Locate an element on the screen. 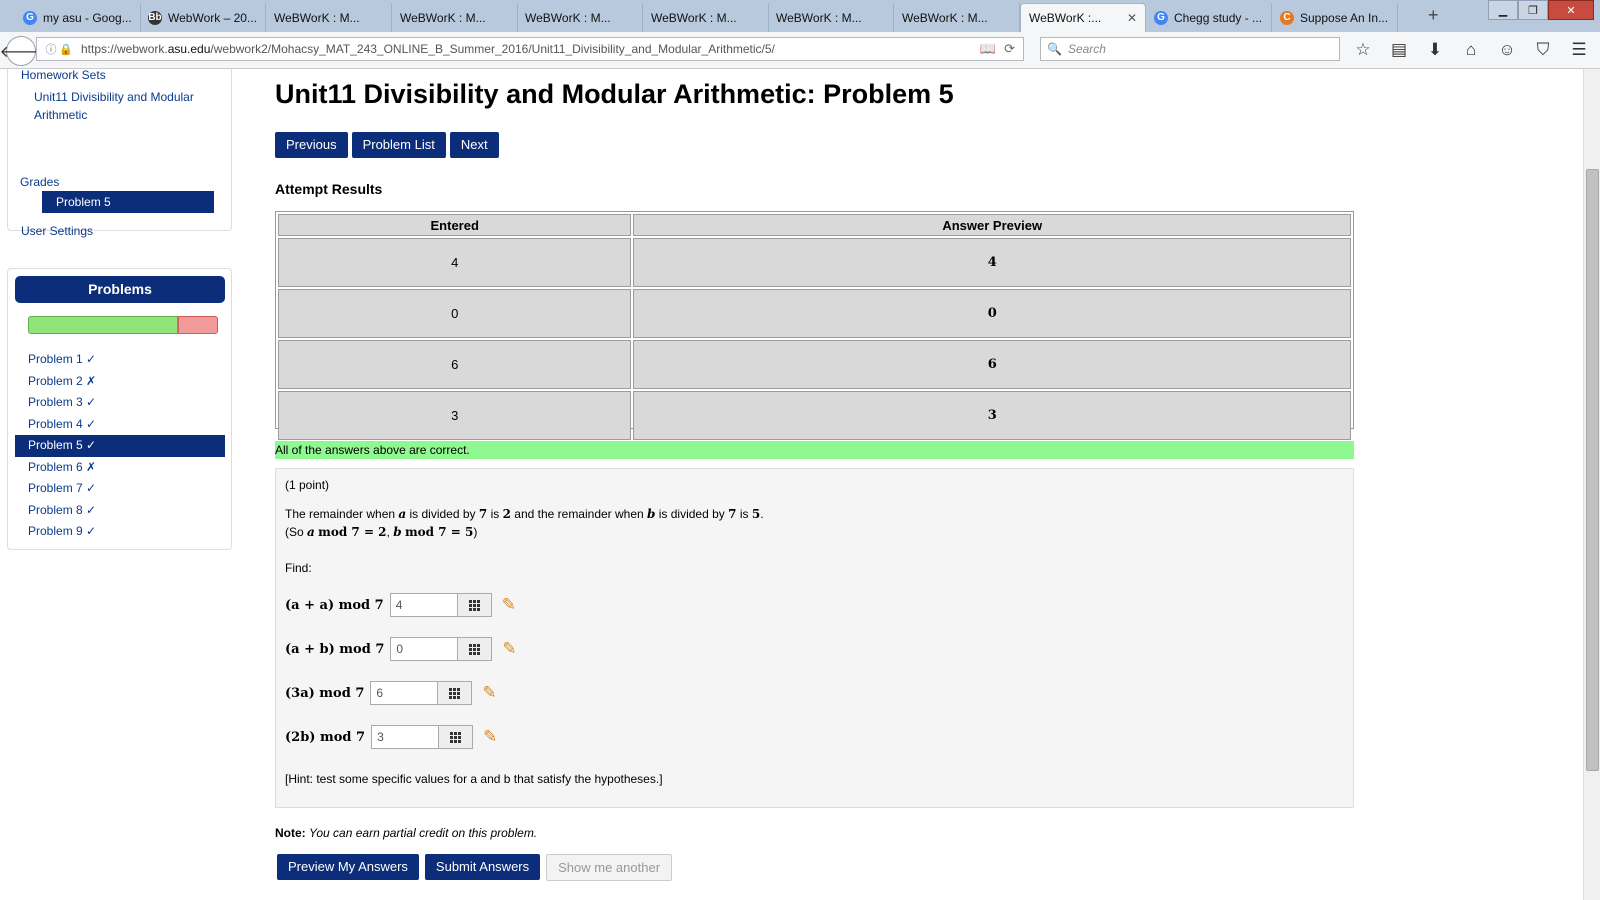 The width and height of the screenshot is (1600, 900). minimize-button: ▁ is located at coordinates (1503, 10).